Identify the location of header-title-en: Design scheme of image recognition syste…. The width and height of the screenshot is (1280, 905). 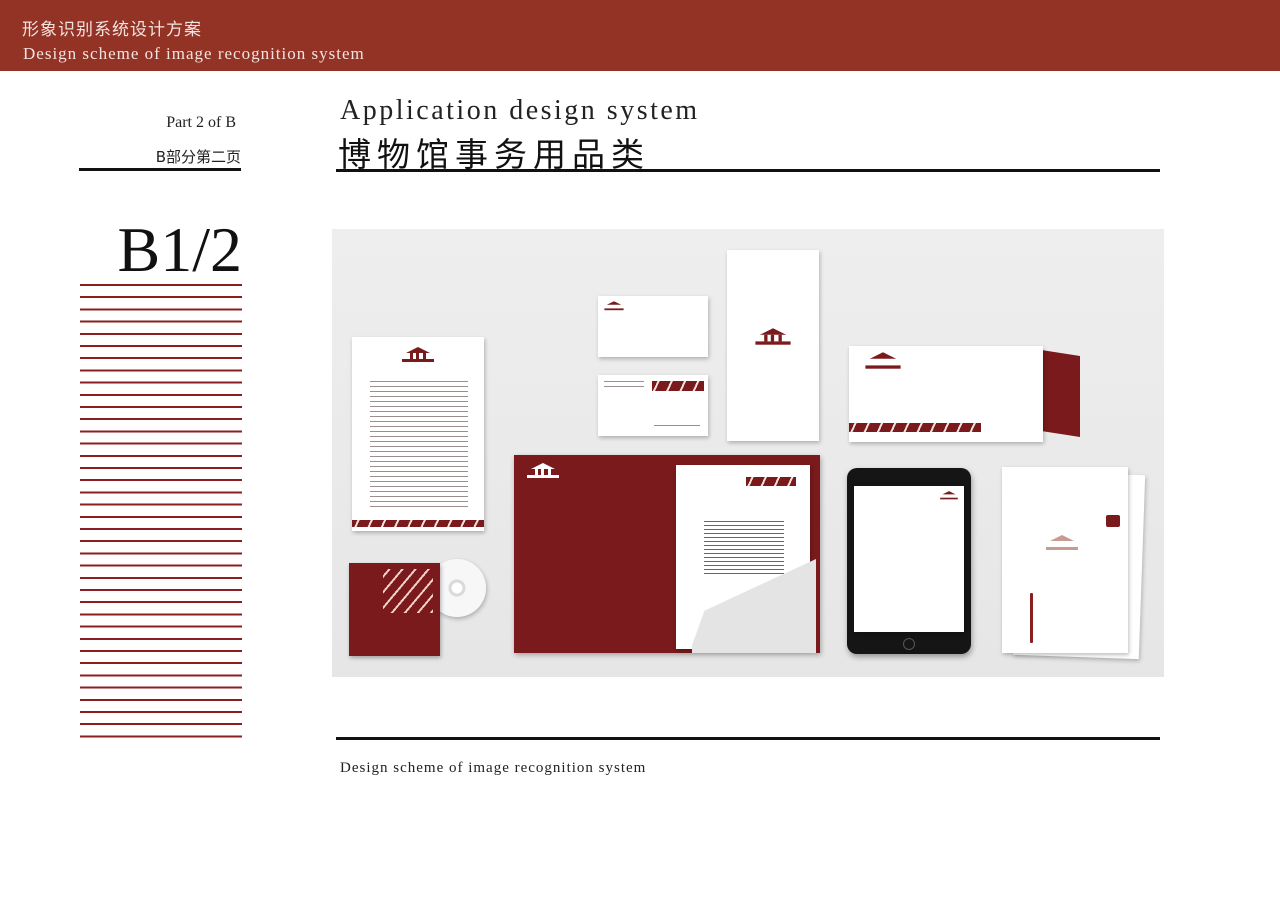
(194, 53).